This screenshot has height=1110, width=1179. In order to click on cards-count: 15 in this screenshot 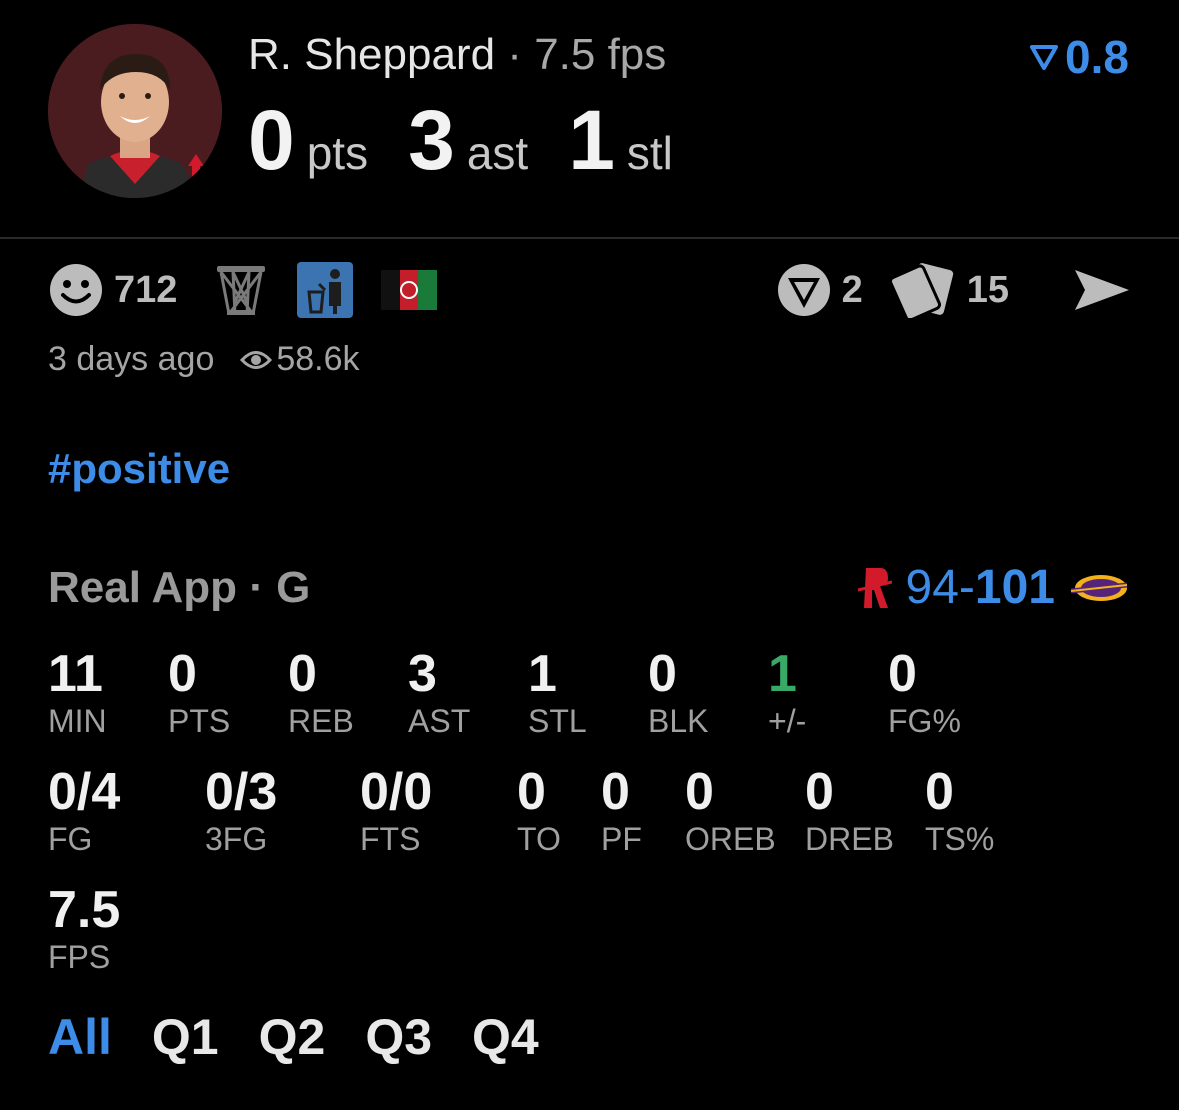, I will do `click(987, 289)`.